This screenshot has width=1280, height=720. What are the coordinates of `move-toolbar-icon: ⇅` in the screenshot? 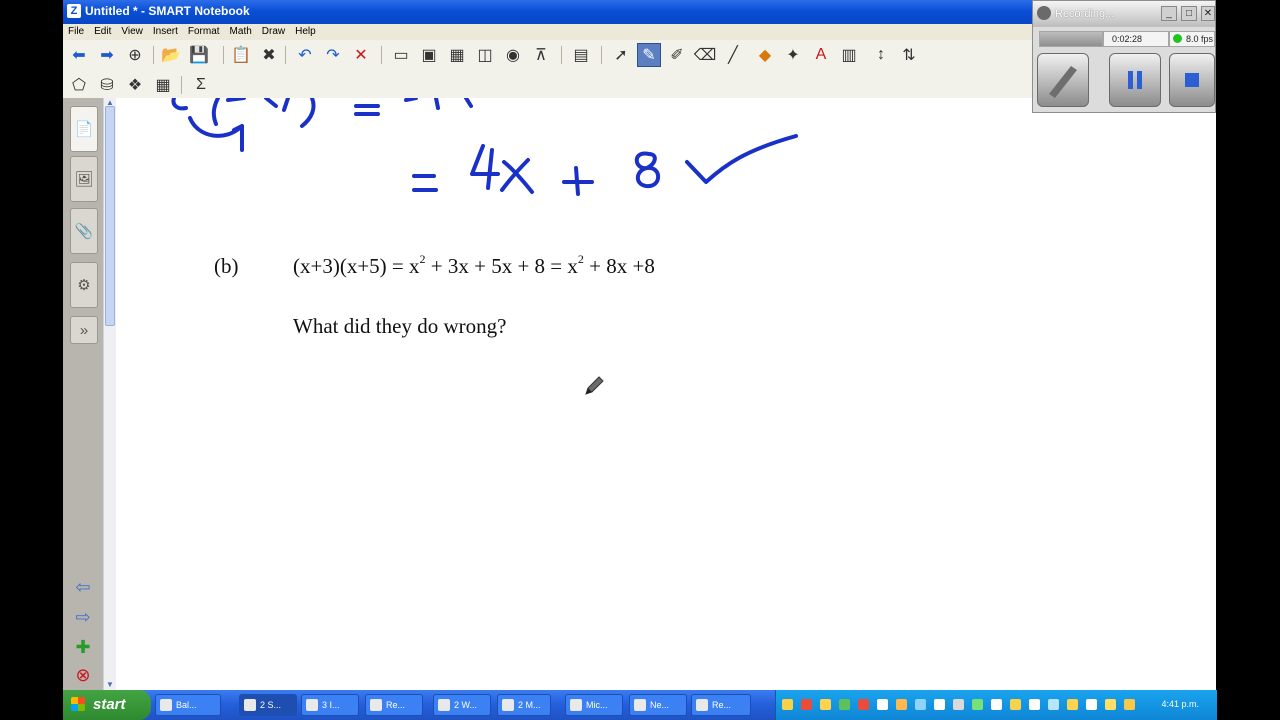 It's located at (909, 55).